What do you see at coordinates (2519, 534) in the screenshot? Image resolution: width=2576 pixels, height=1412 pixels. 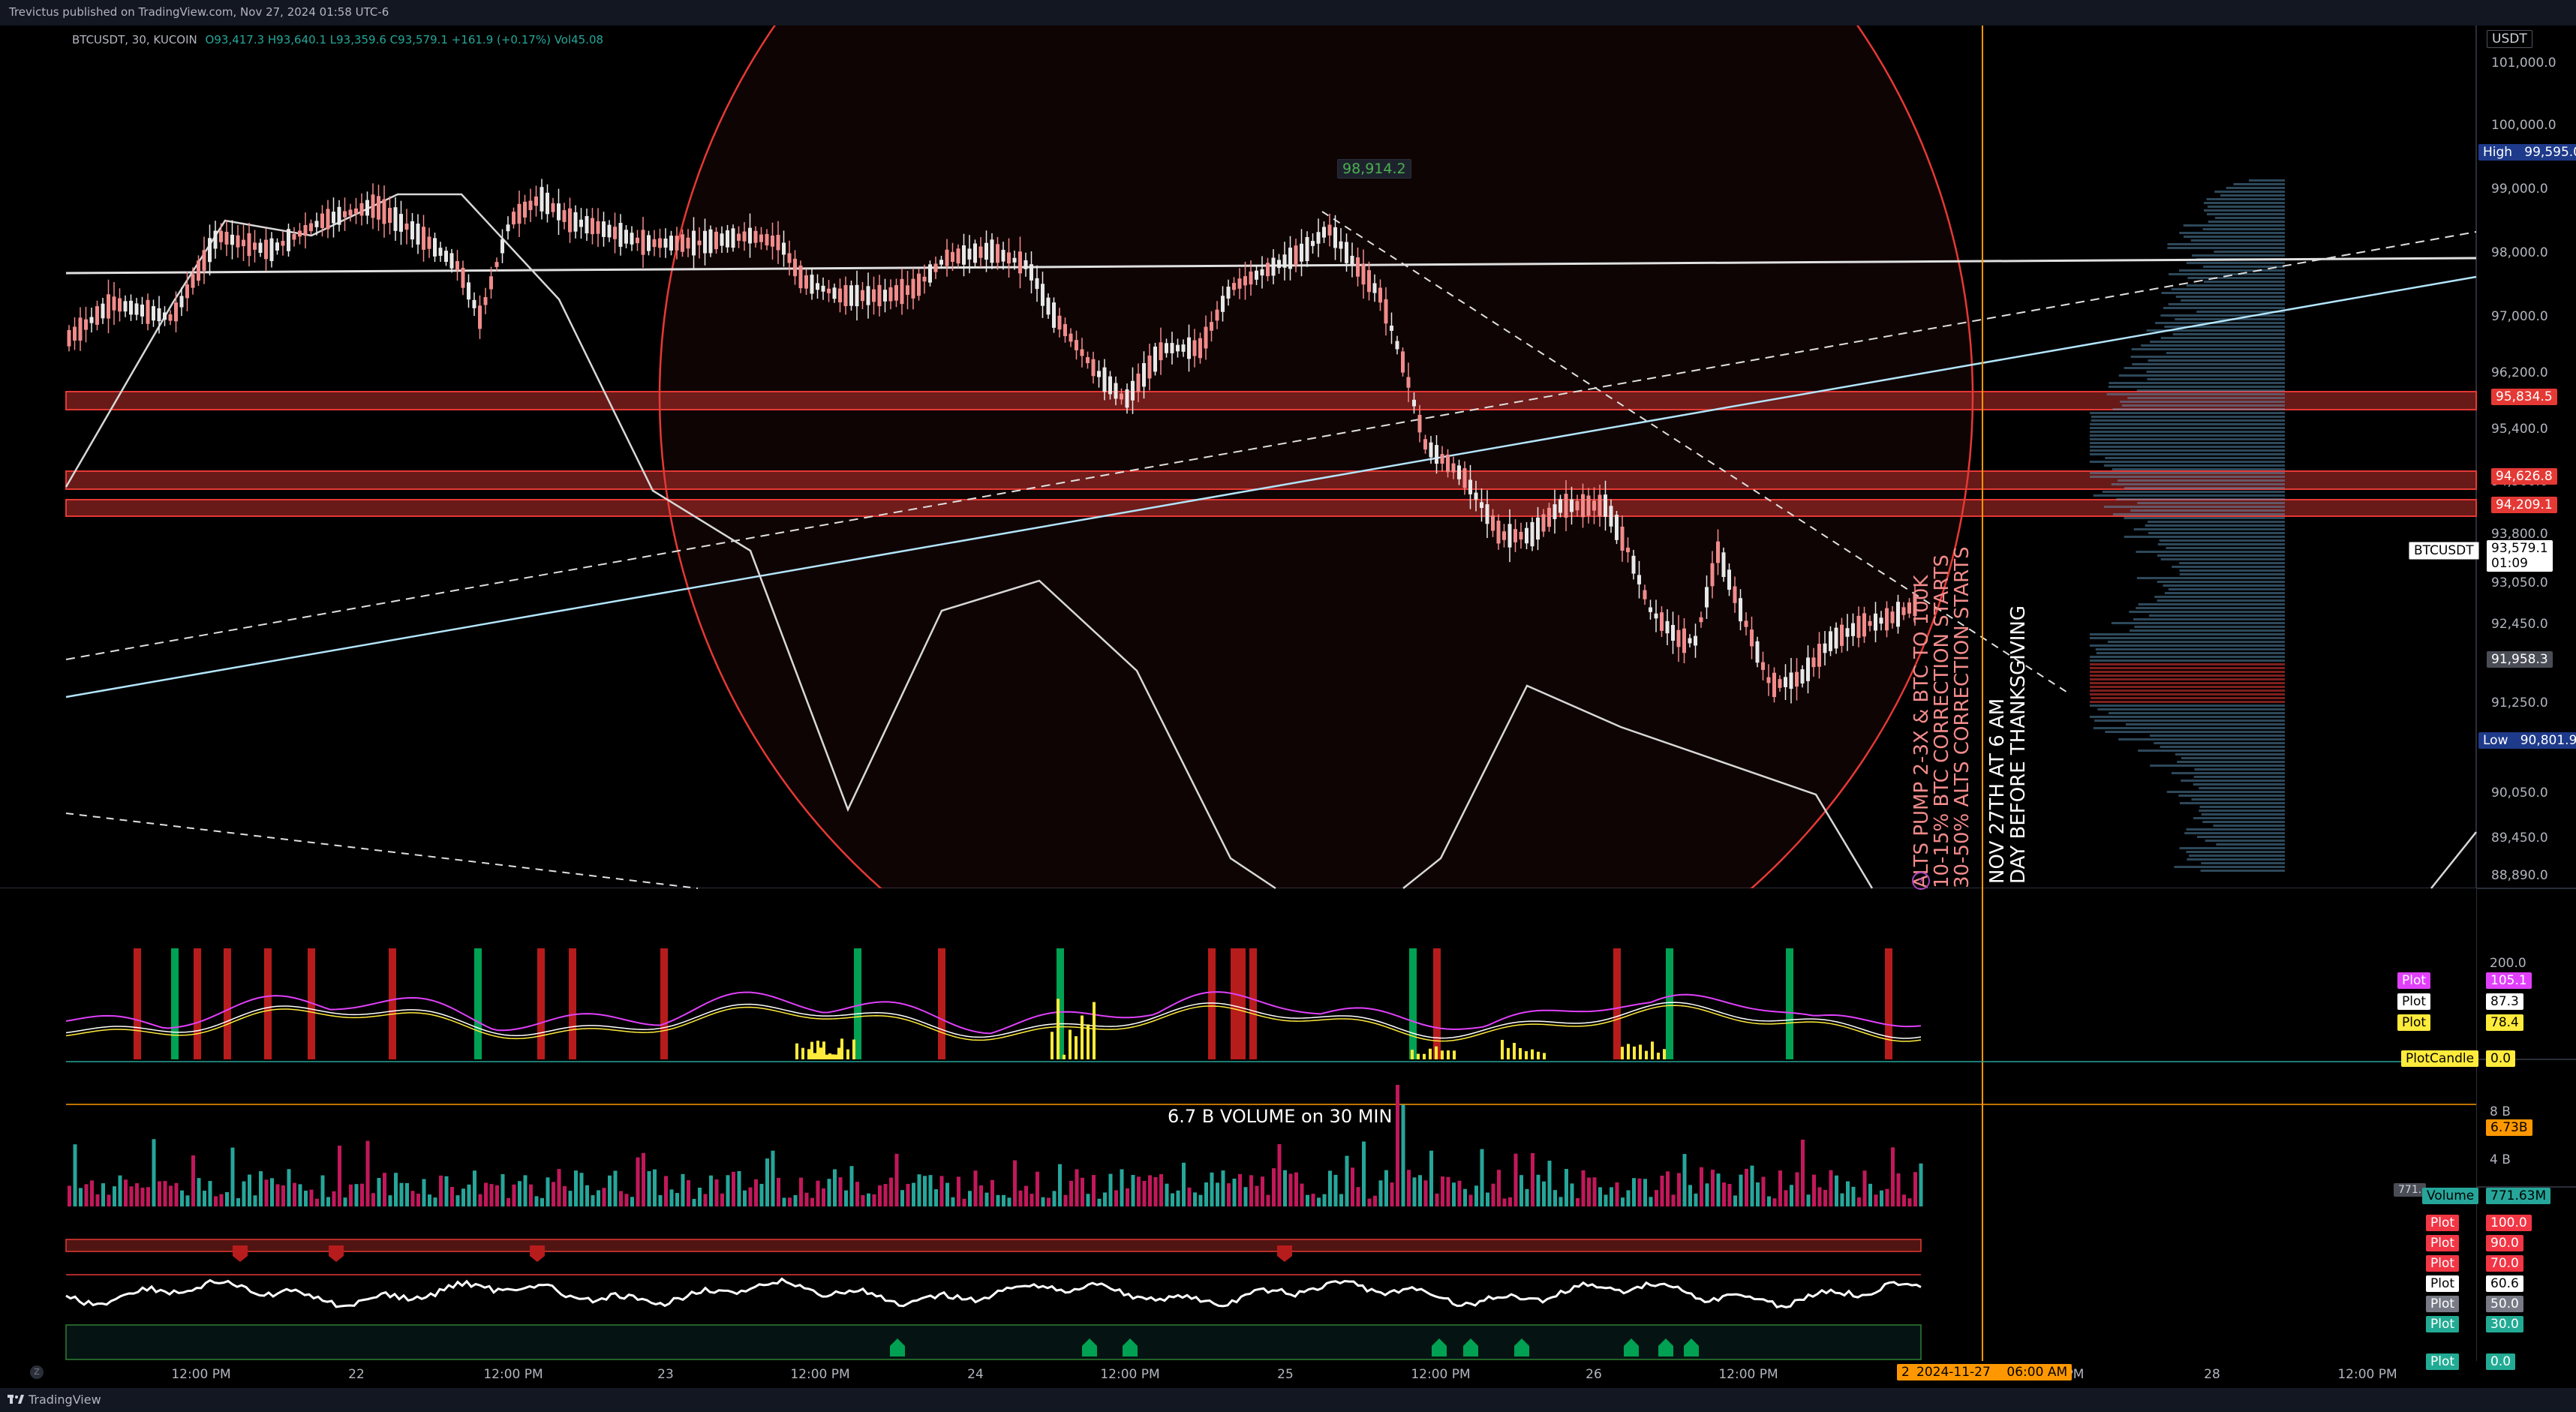 I see `price-tick-label: 93,800.0` at bounding box center [2519, 534].